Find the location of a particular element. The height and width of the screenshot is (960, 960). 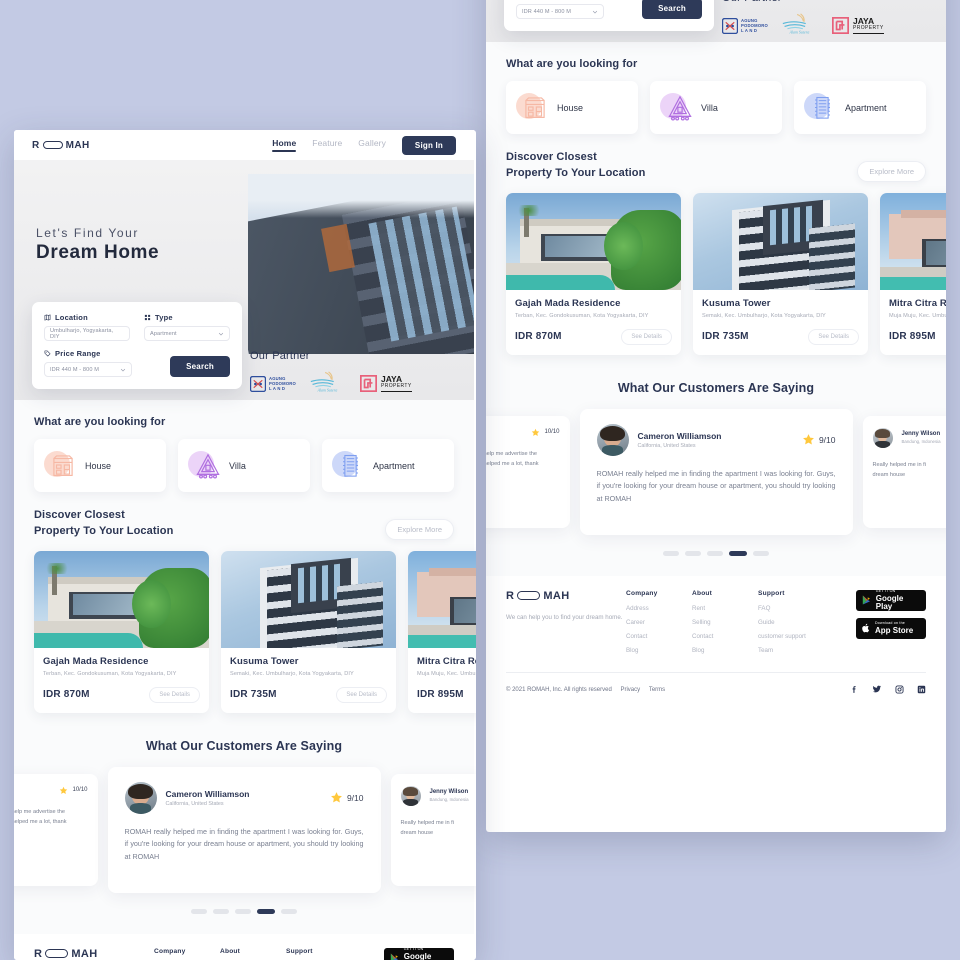

instagram-icon is located at coordinates (899, 690).